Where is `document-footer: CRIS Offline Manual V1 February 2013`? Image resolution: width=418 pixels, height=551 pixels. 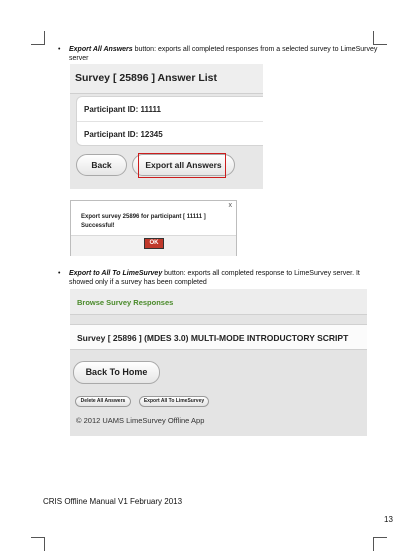 document-footer: CRIS Offline Manual V1 February 2013 is located at coordinates (113, 501).